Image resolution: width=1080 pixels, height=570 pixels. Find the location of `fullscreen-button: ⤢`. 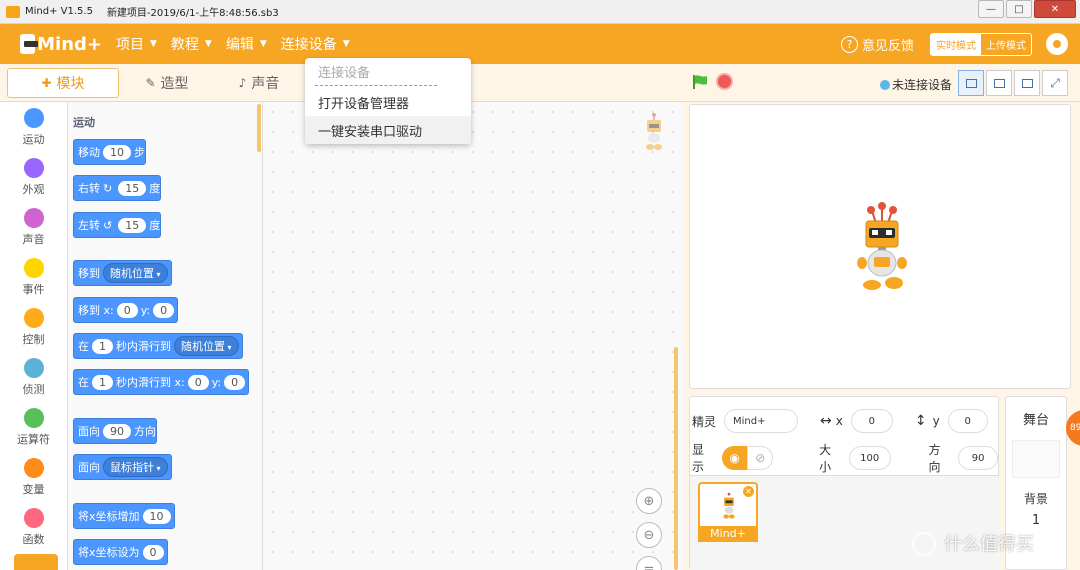

fullscreen-button: ⤢ is located at coordinates (1055, 83).